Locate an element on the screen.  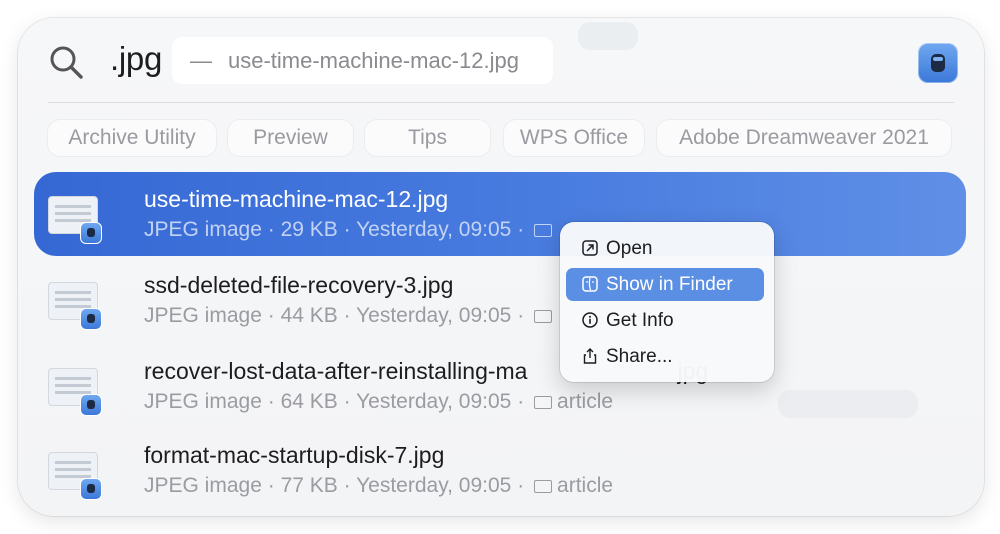
chip-adobe-dreamweaver: Adobe Dreamweaver 2021 is located at coordinates (804, 138).